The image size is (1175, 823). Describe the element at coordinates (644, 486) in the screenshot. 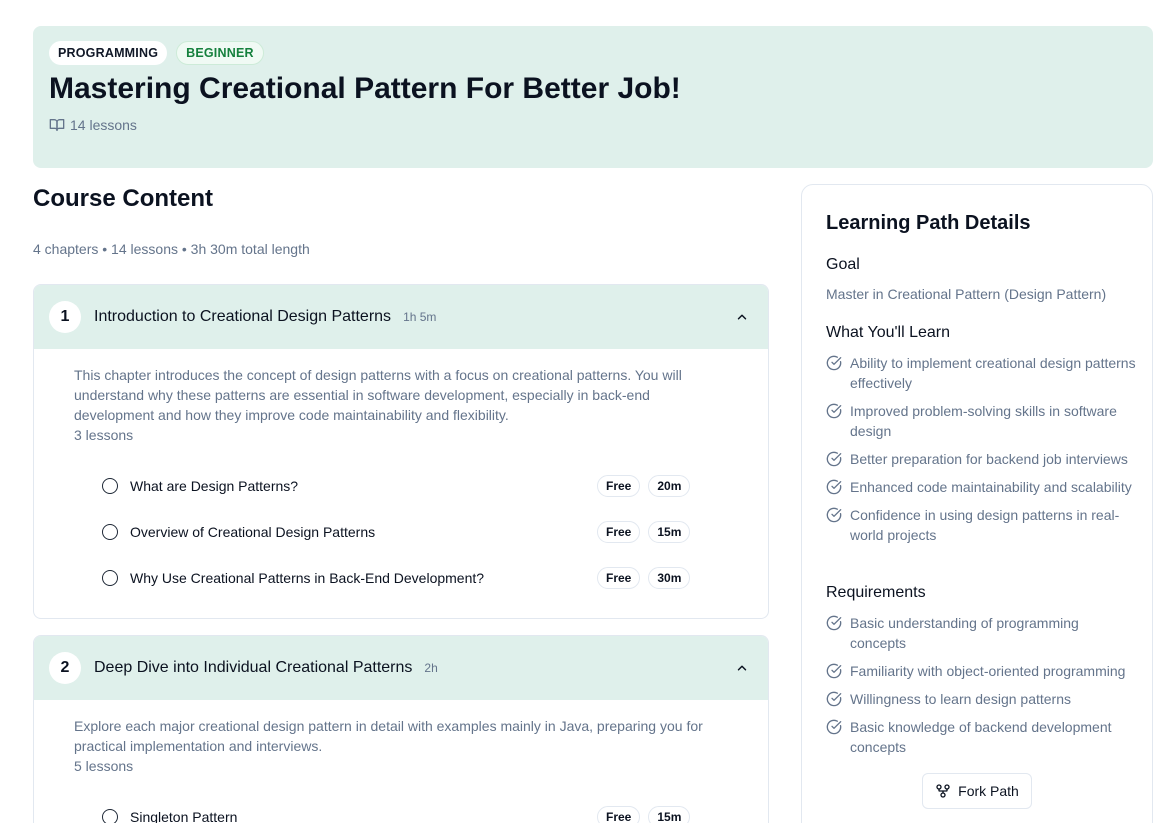

I see `lesson-tags: Free 20m` at that location.